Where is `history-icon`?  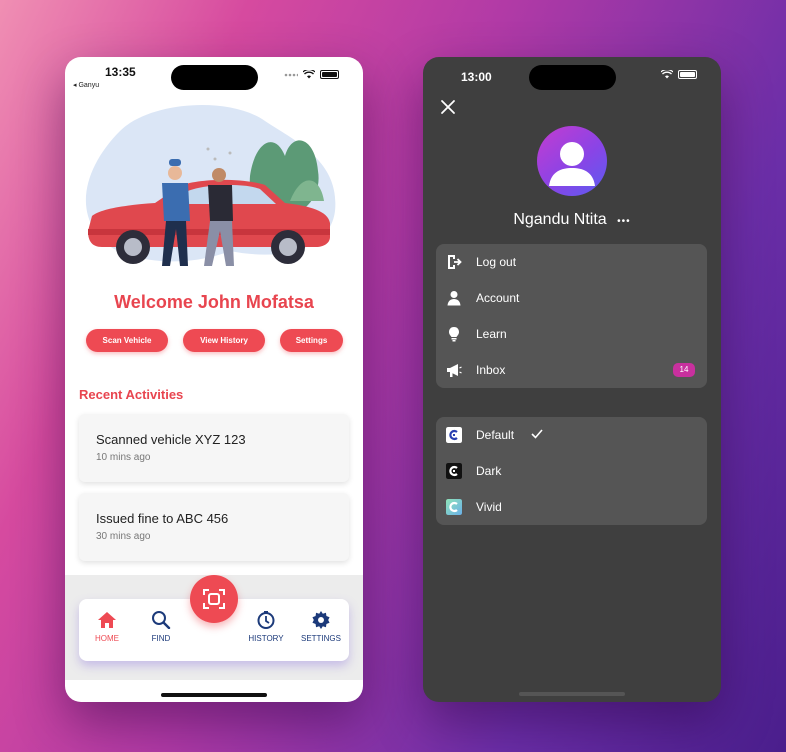 history-icon is located at coordinates (266, 620).